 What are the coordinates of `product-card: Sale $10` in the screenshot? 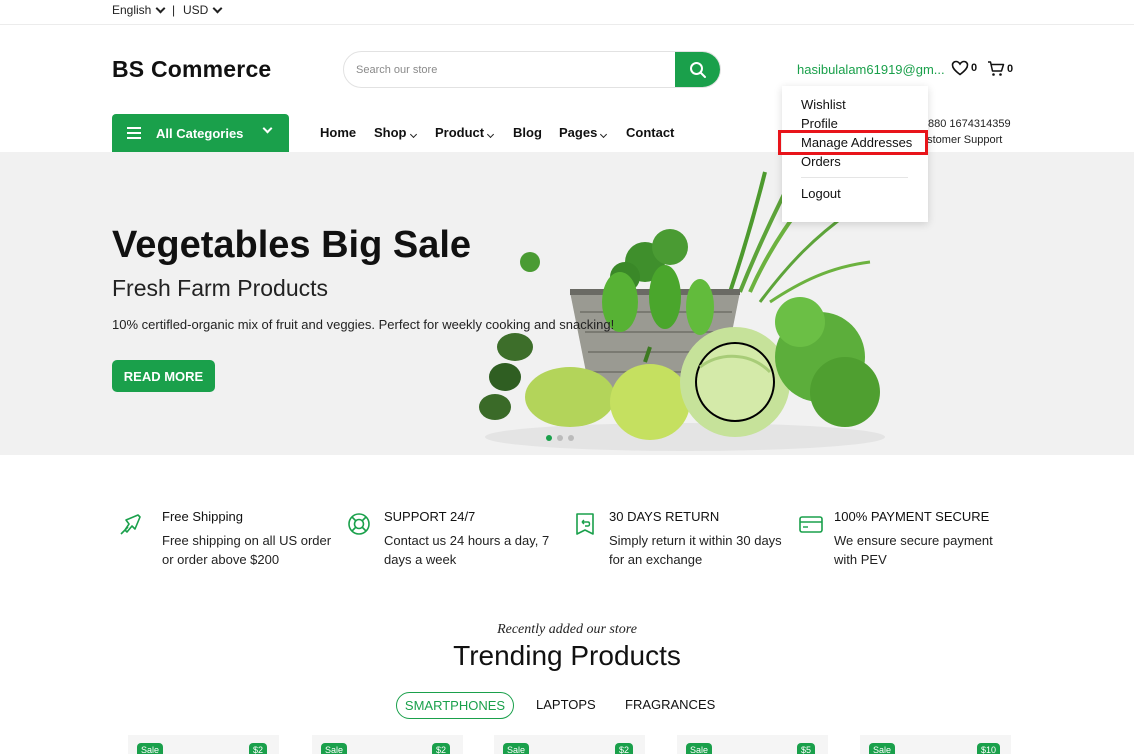 It's located at (935, 744).